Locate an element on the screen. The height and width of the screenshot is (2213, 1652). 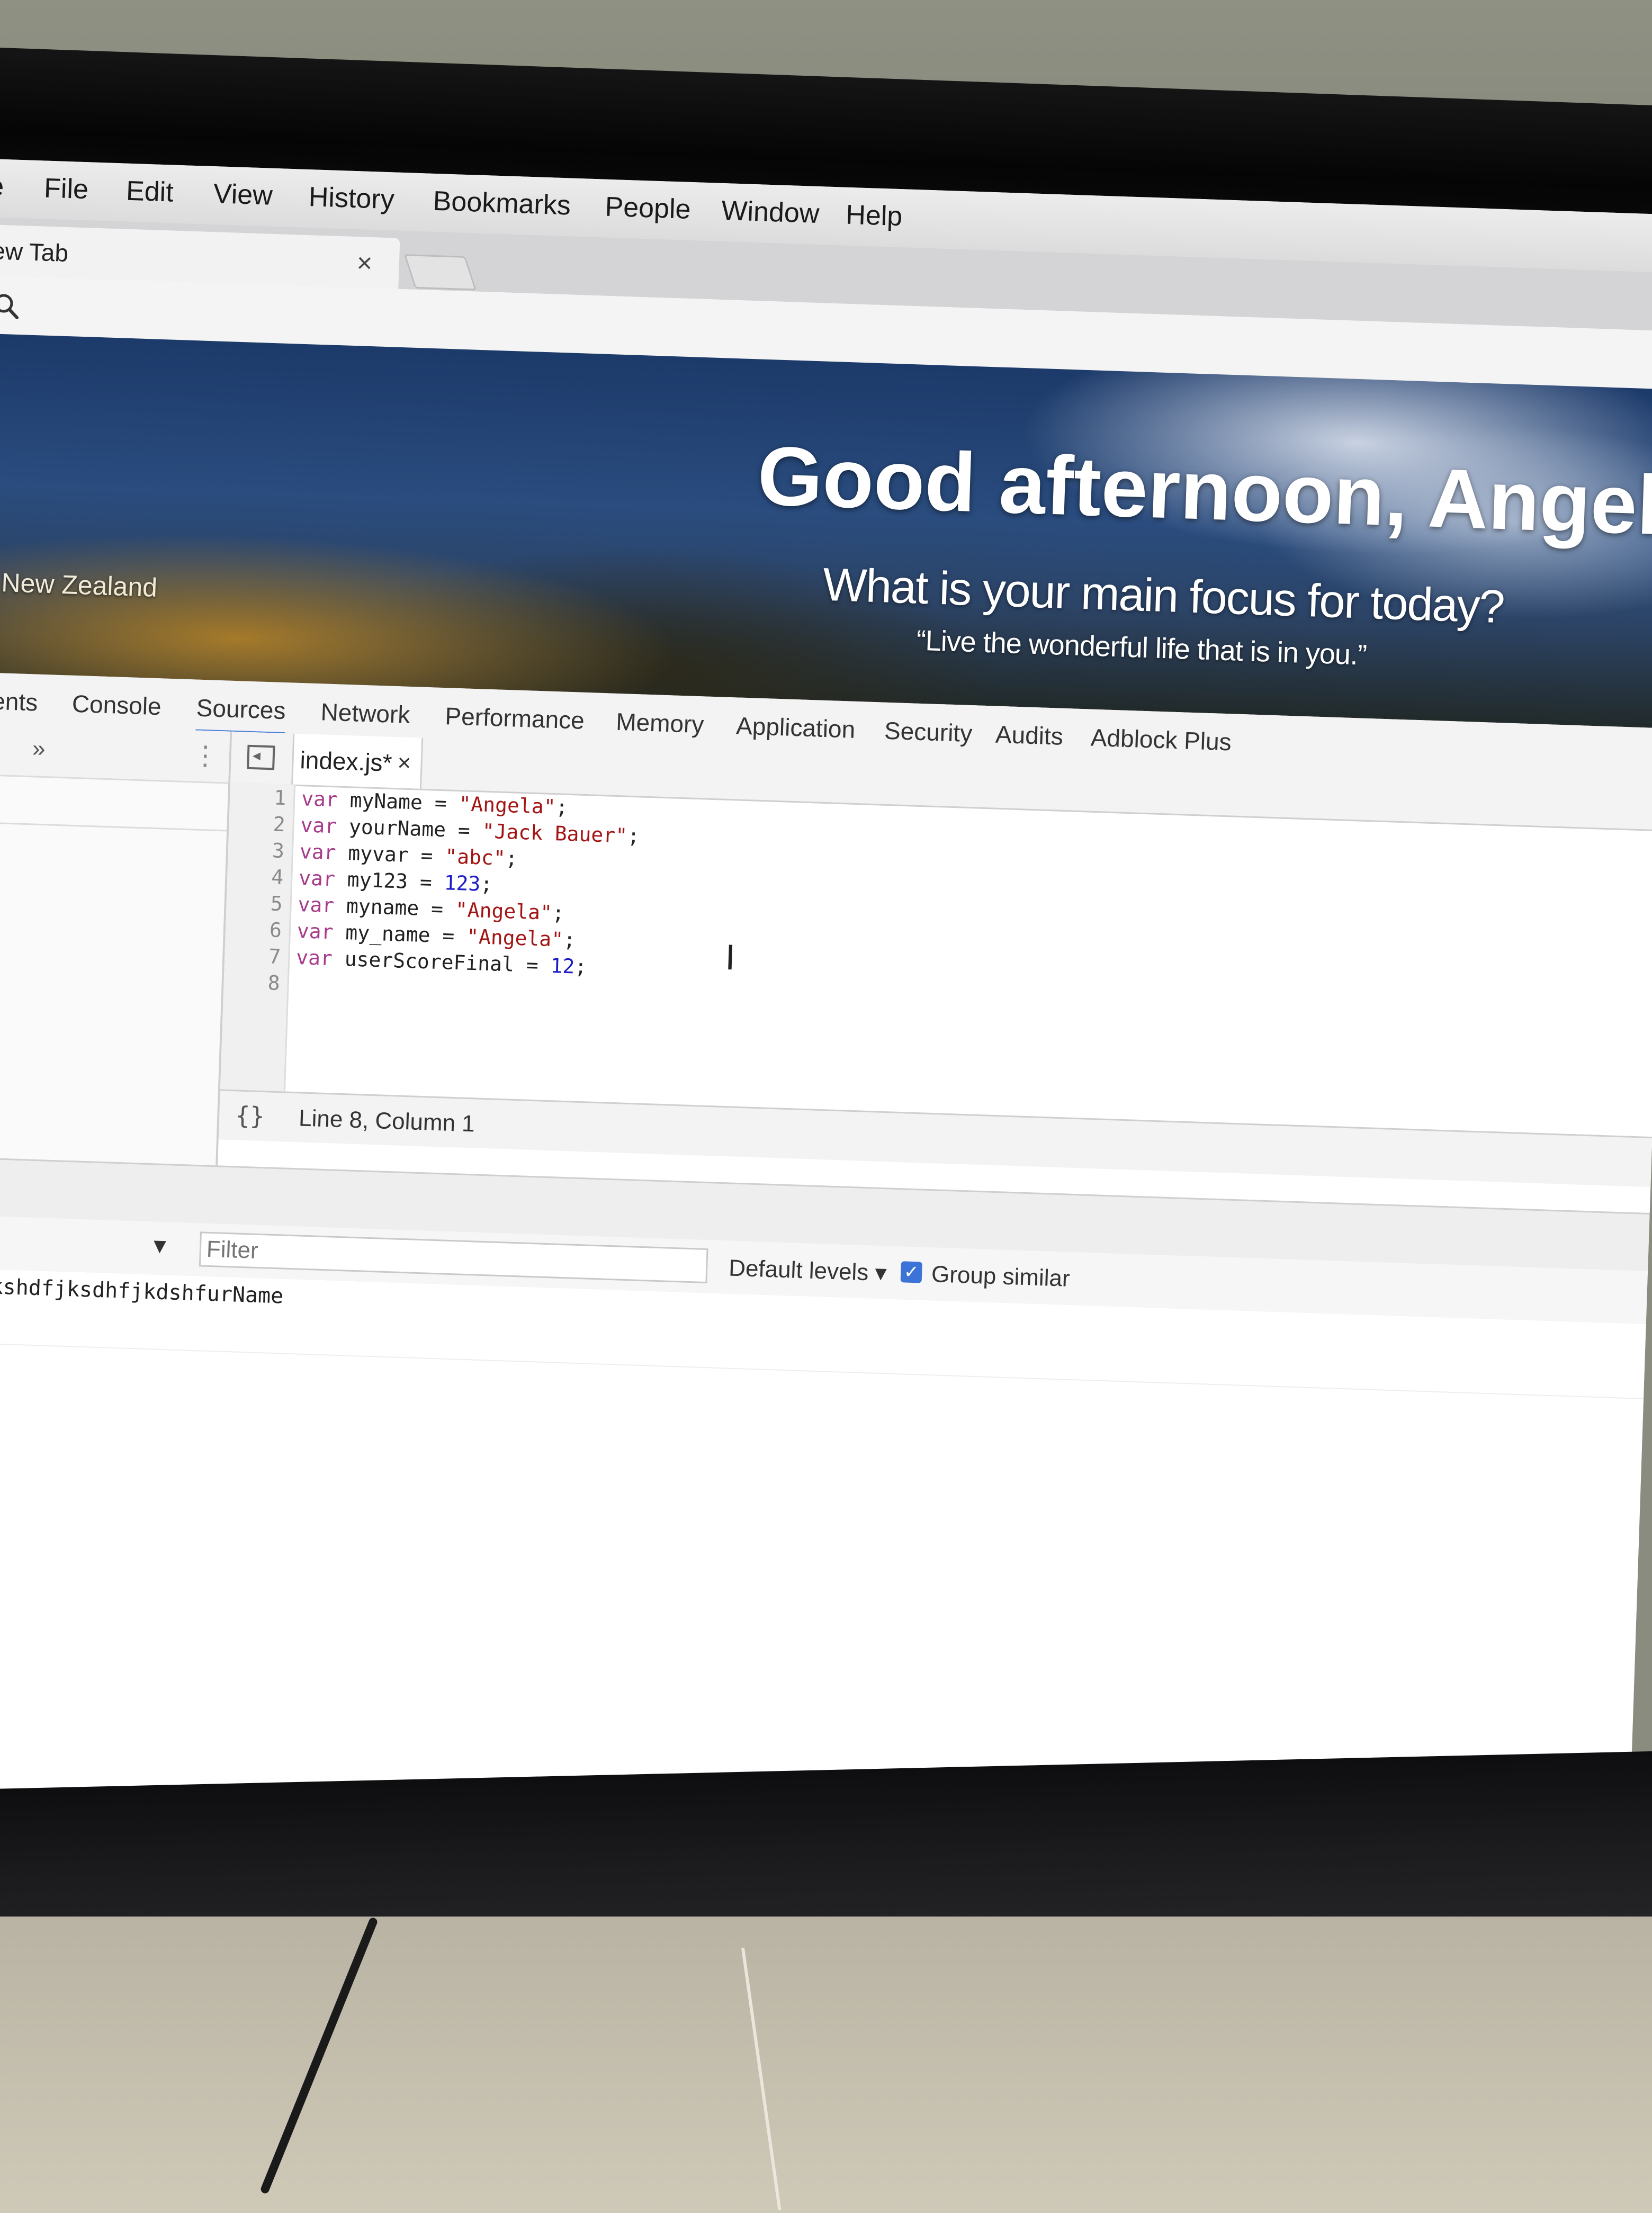
code-line: var myvar = "abc"; is located at coordinates (408, 855).